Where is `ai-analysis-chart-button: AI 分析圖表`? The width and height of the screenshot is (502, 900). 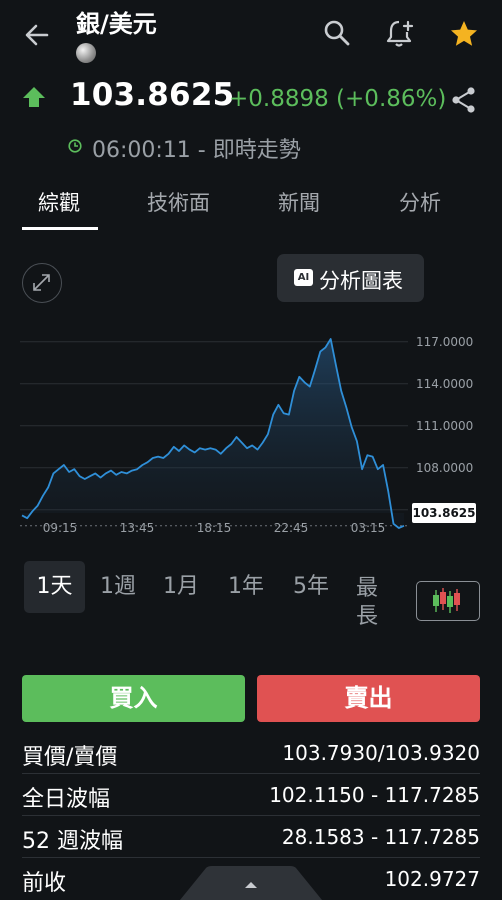 ai-analysis-chart-button: AI 分析圖表 is located at coordinates (350, 278).